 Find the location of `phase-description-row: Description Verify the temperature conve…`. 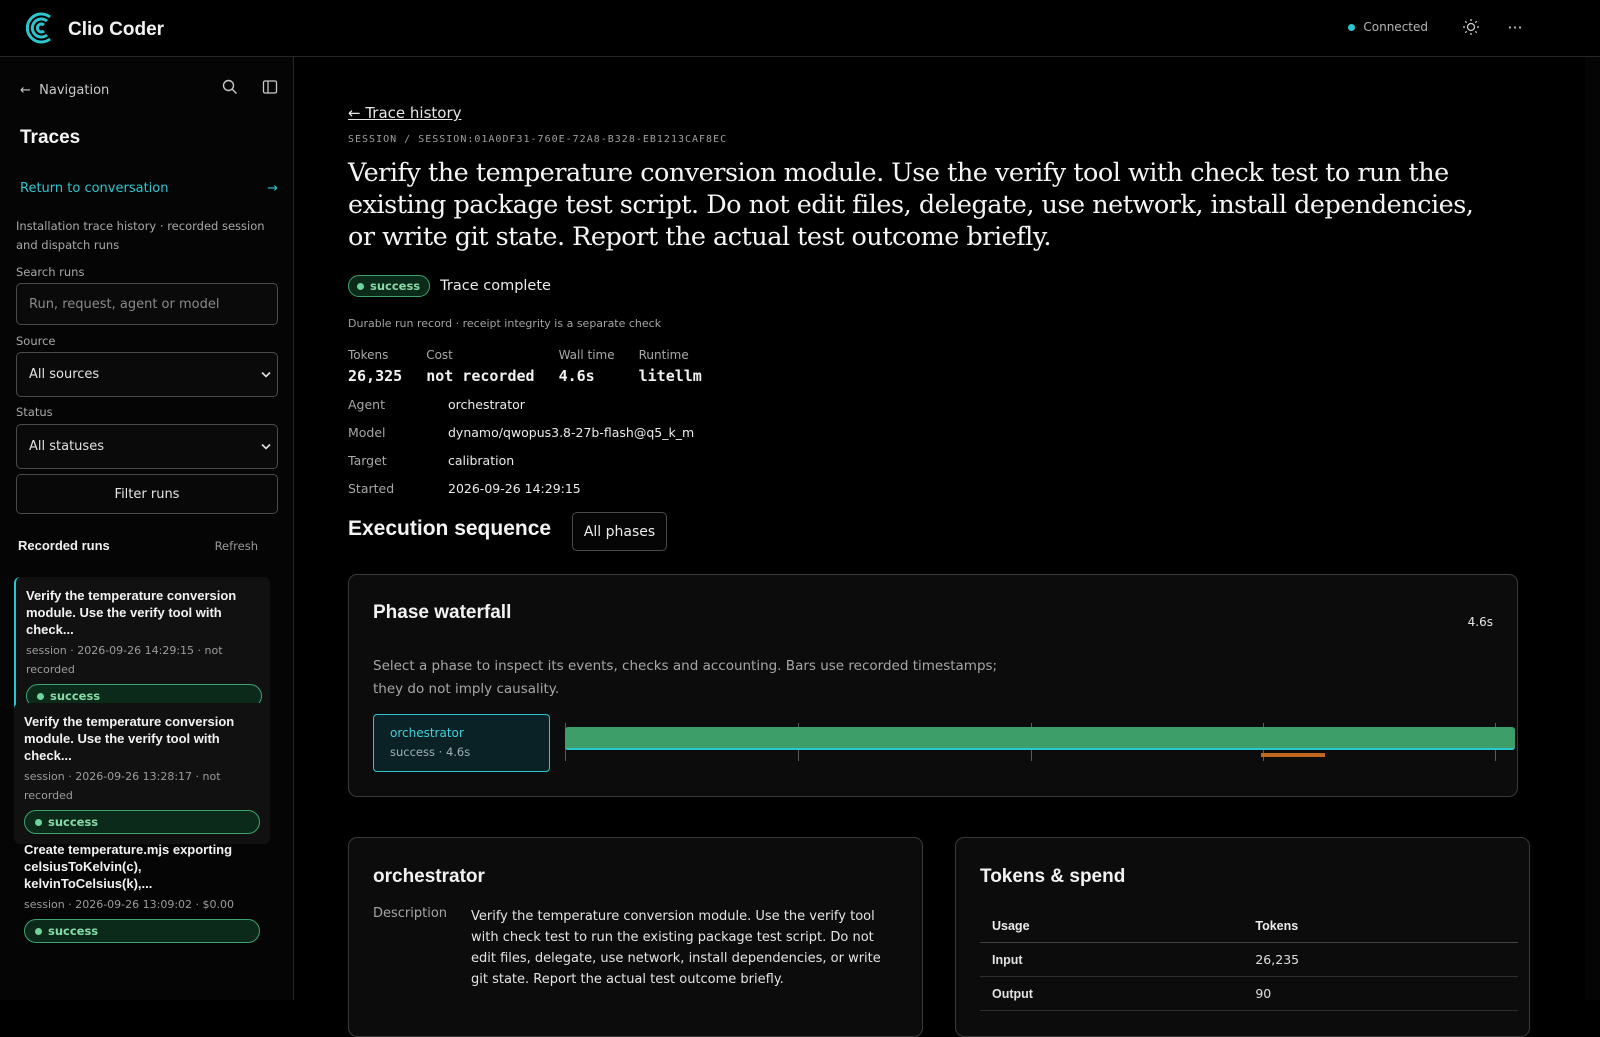

phase-description-row: Description Verify the temperature conve… is located at coordinates (637, 948).